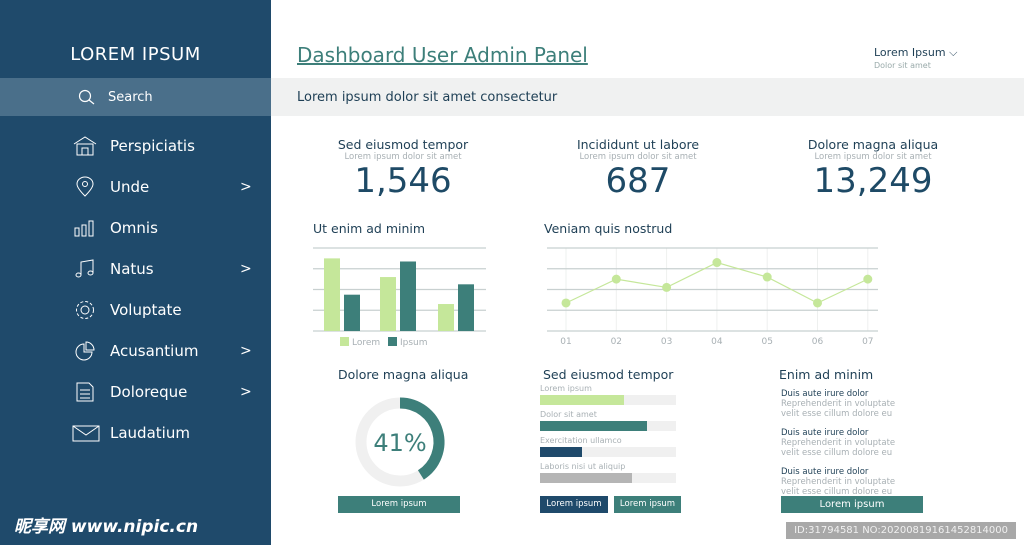  What do you see at coordinates (867, 342) in the screenshot?
I see `x-tick-label: 07` at bounding box center [867, 342].